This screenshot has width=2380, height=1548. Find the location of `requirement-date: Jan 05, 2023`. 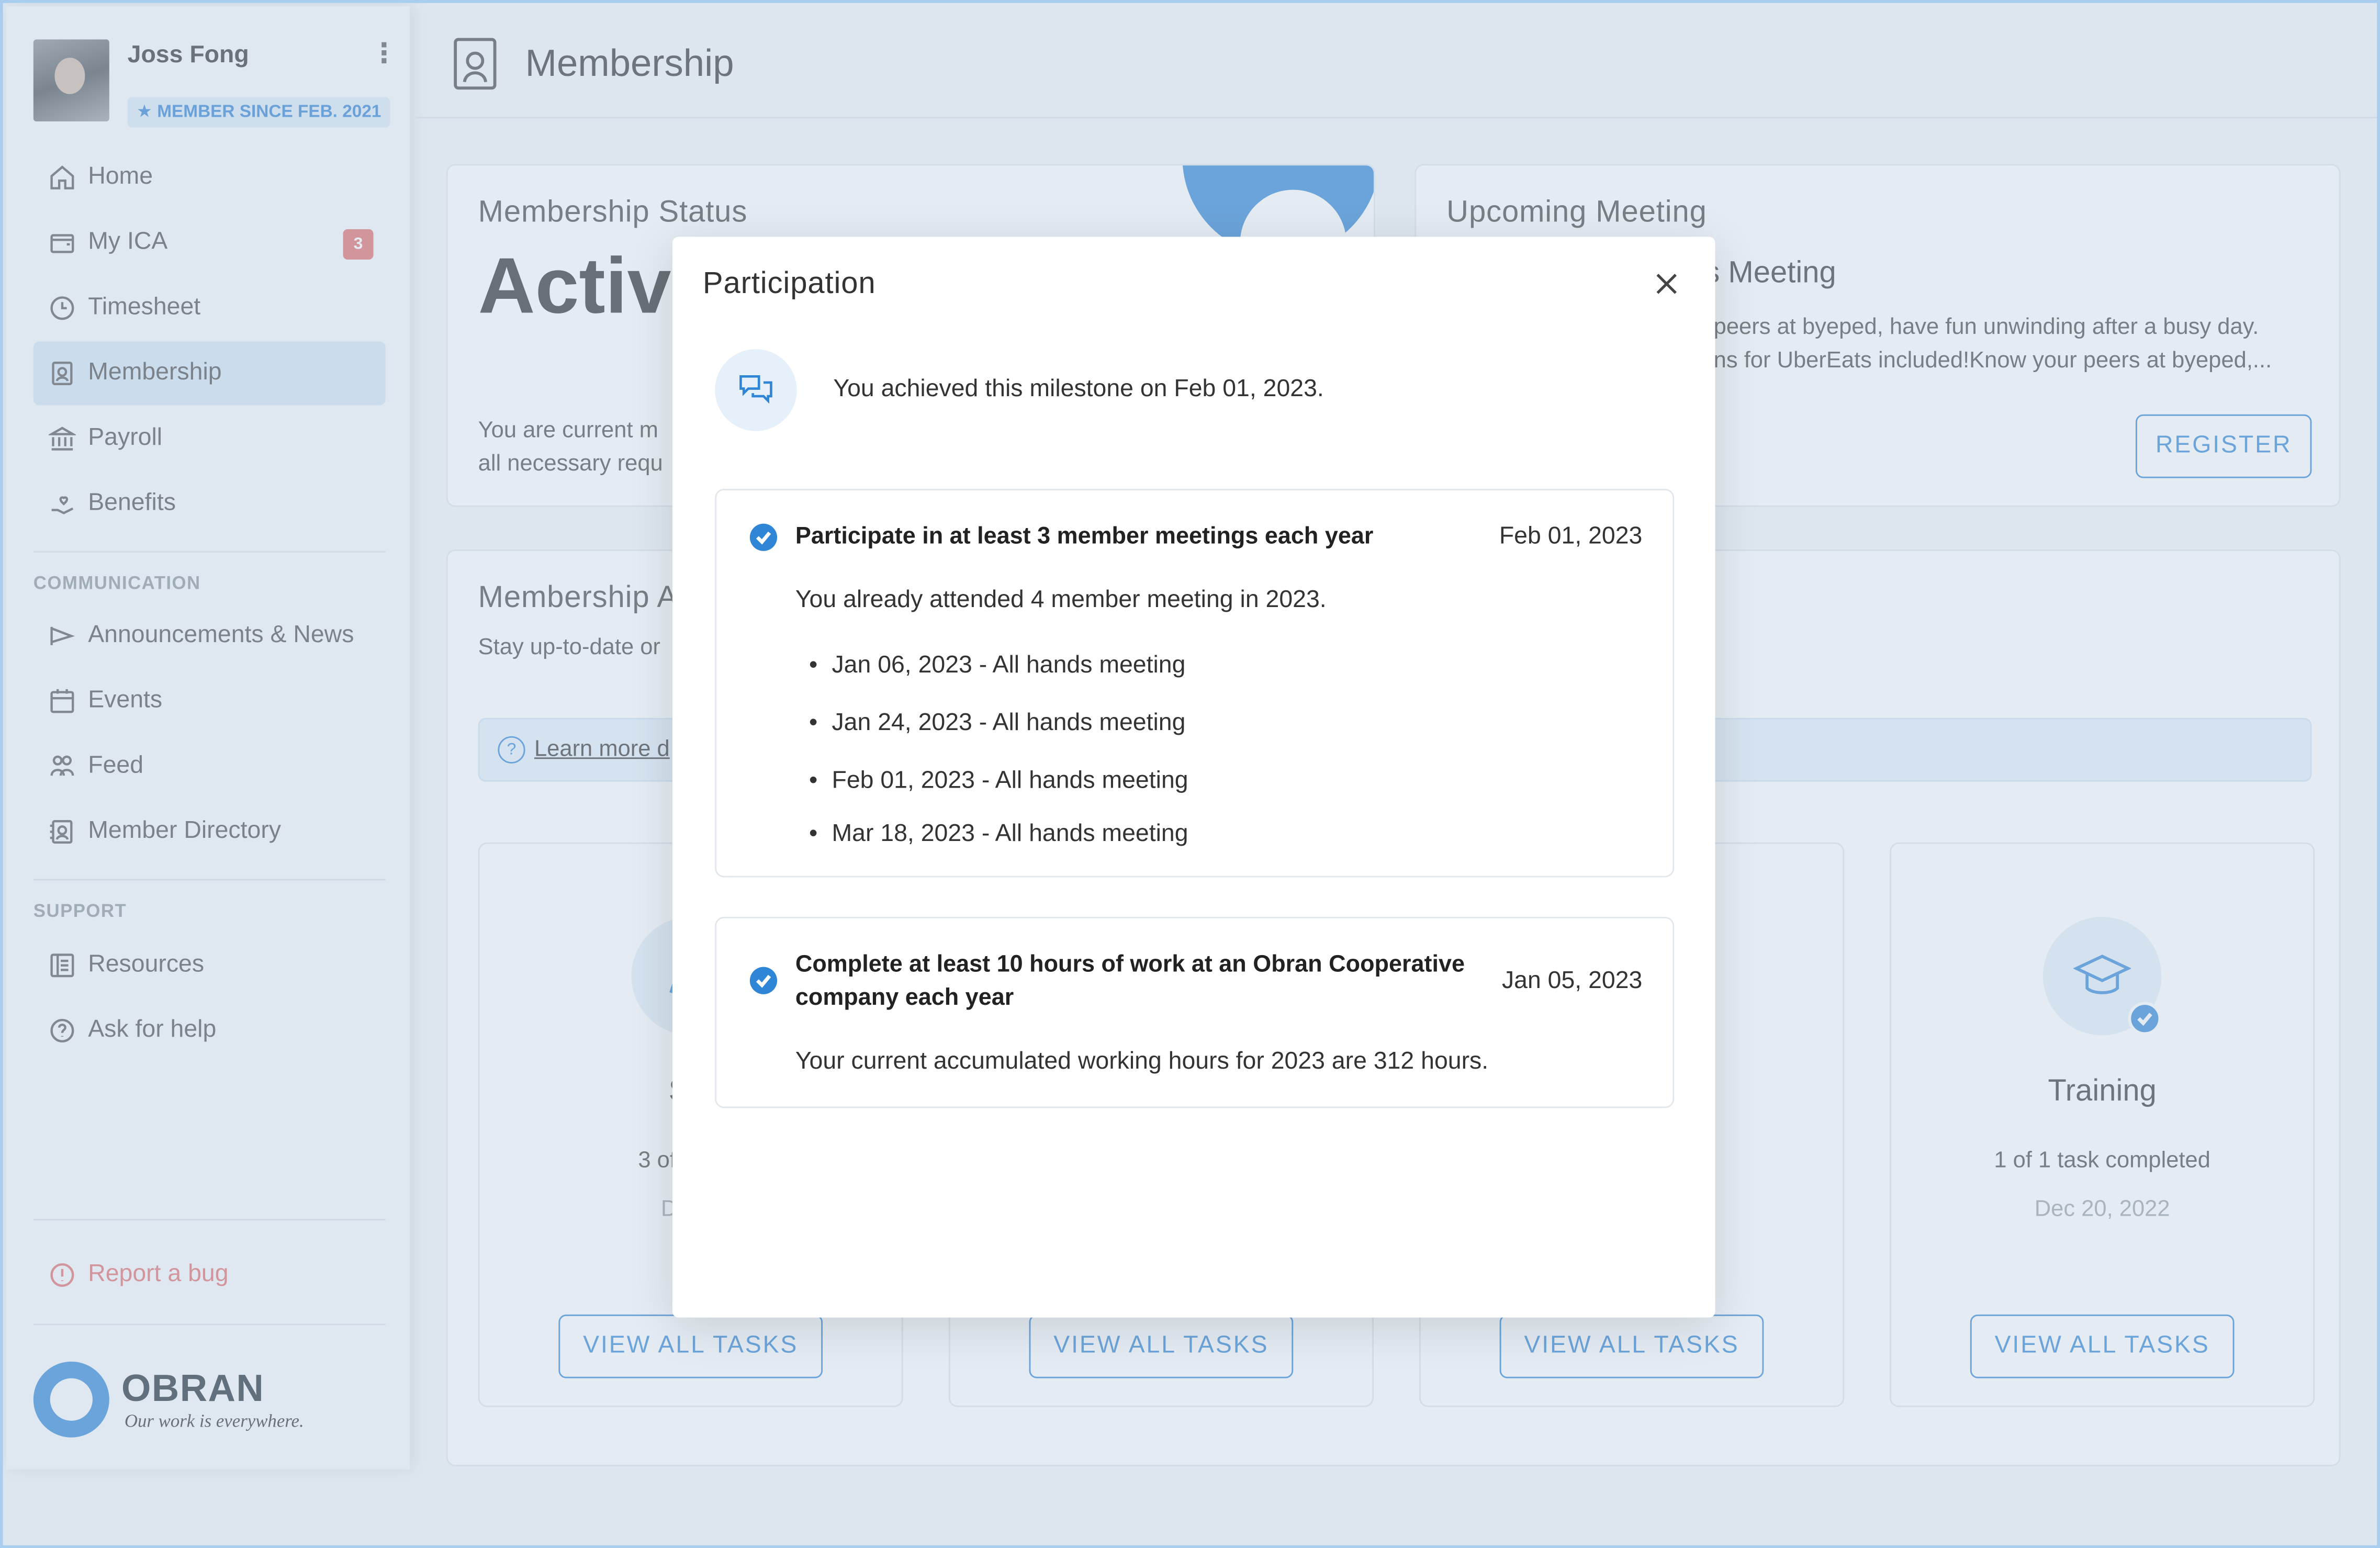

requirement-date: Jan 05, 2023 is located at coordinates (1572, 981).